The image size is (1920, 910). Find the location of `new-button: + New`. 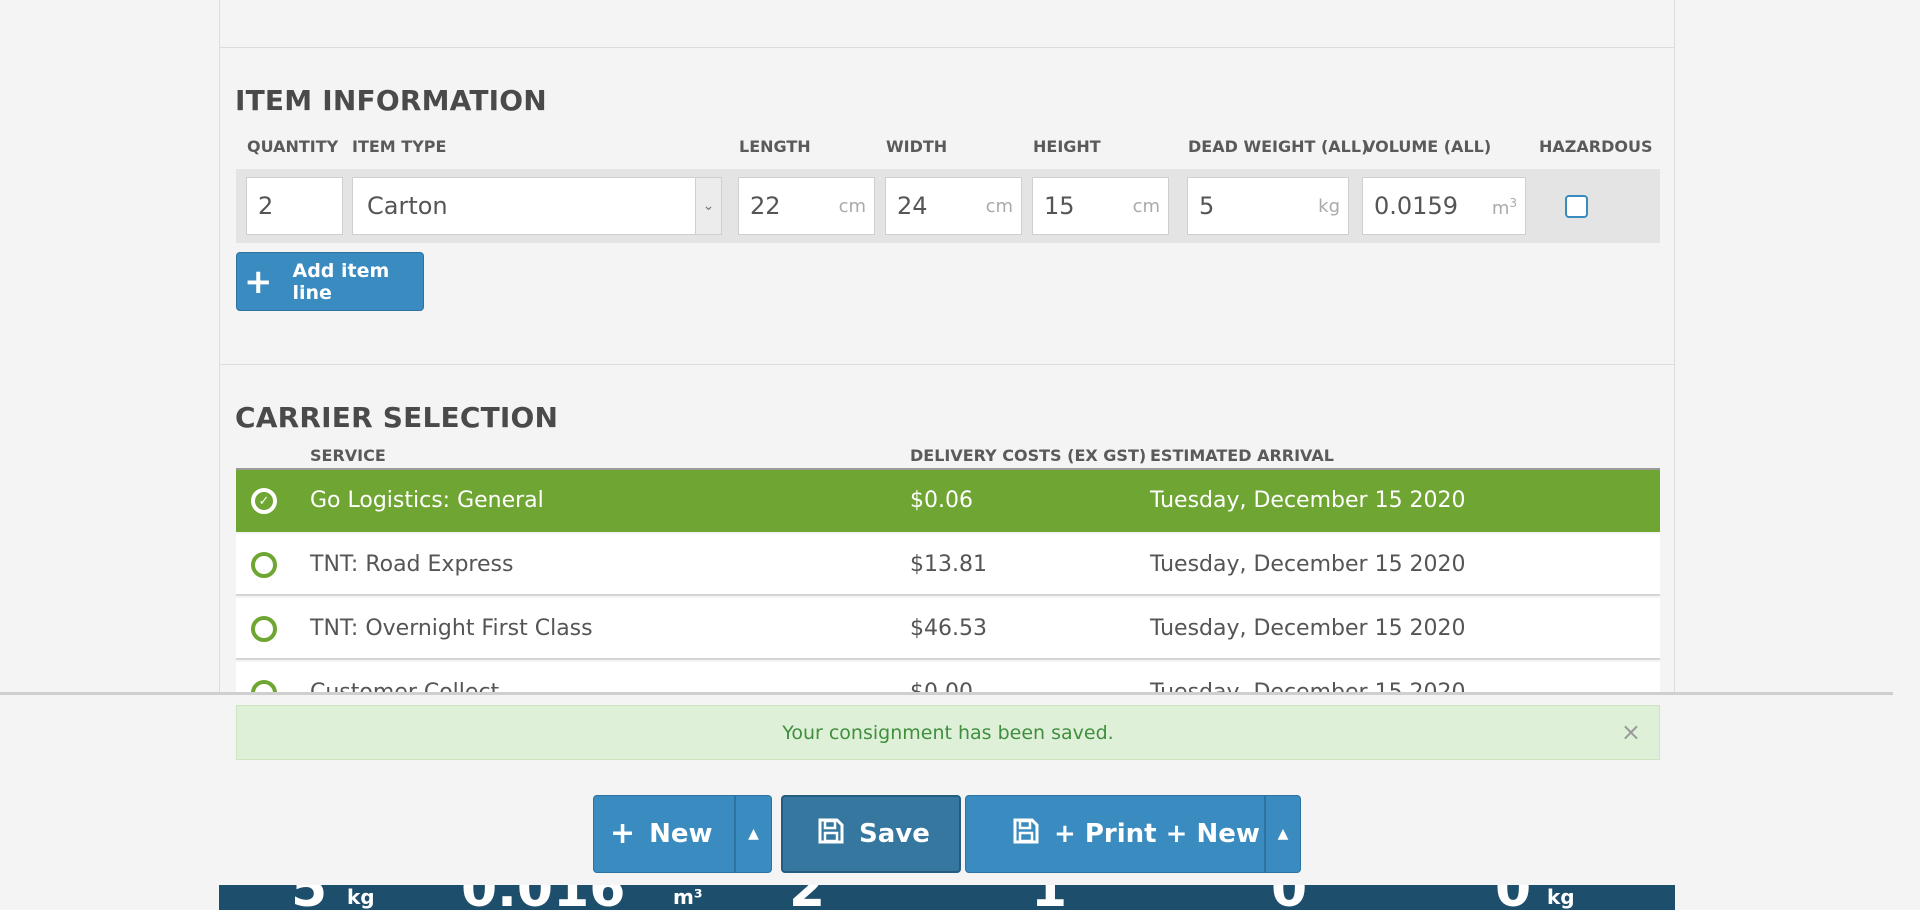

new-button: + New is located at coordinates (664, 834).